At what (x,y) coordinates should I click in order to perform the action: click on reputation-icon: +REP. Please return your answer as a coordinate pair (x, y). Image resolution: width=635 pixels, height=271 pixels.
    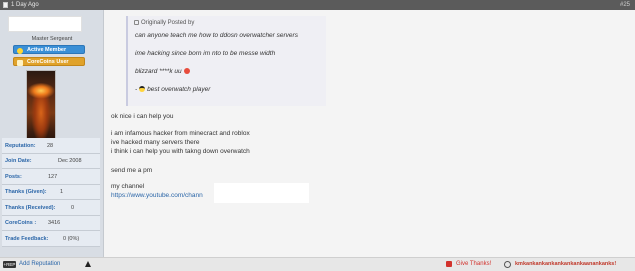
    Looking at the image, I should click on (9, 264).